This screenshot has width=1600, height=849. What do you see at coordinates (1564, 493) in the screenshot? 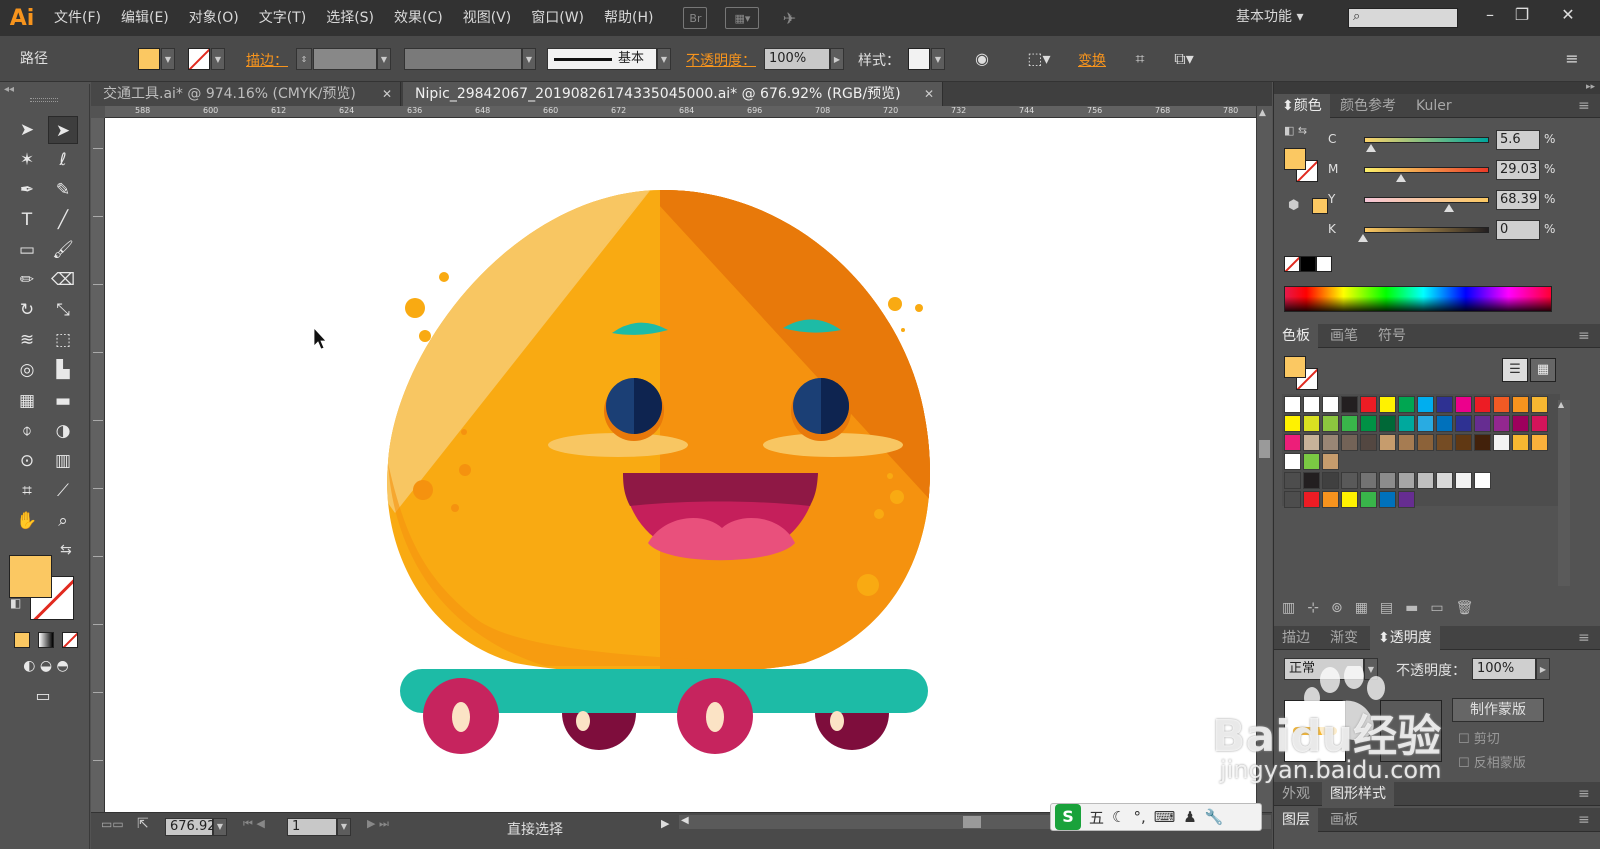
I see `swatch-scrollbar: ▲` at bounding box center [1564, 493].